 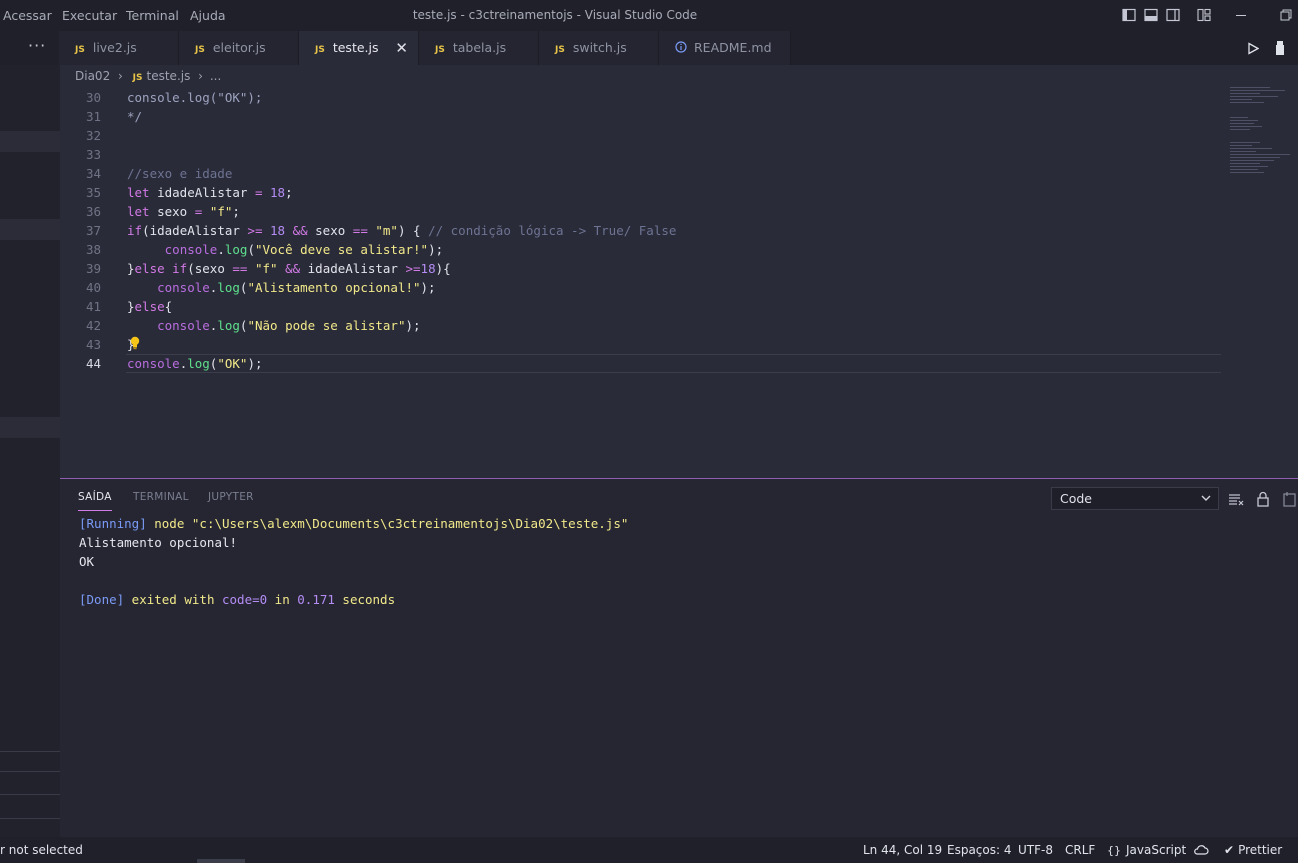 What do you see at coordinates (1201, 850) in the screenshot?
I see `live-share-icon` at bounding box center [1201, 850].